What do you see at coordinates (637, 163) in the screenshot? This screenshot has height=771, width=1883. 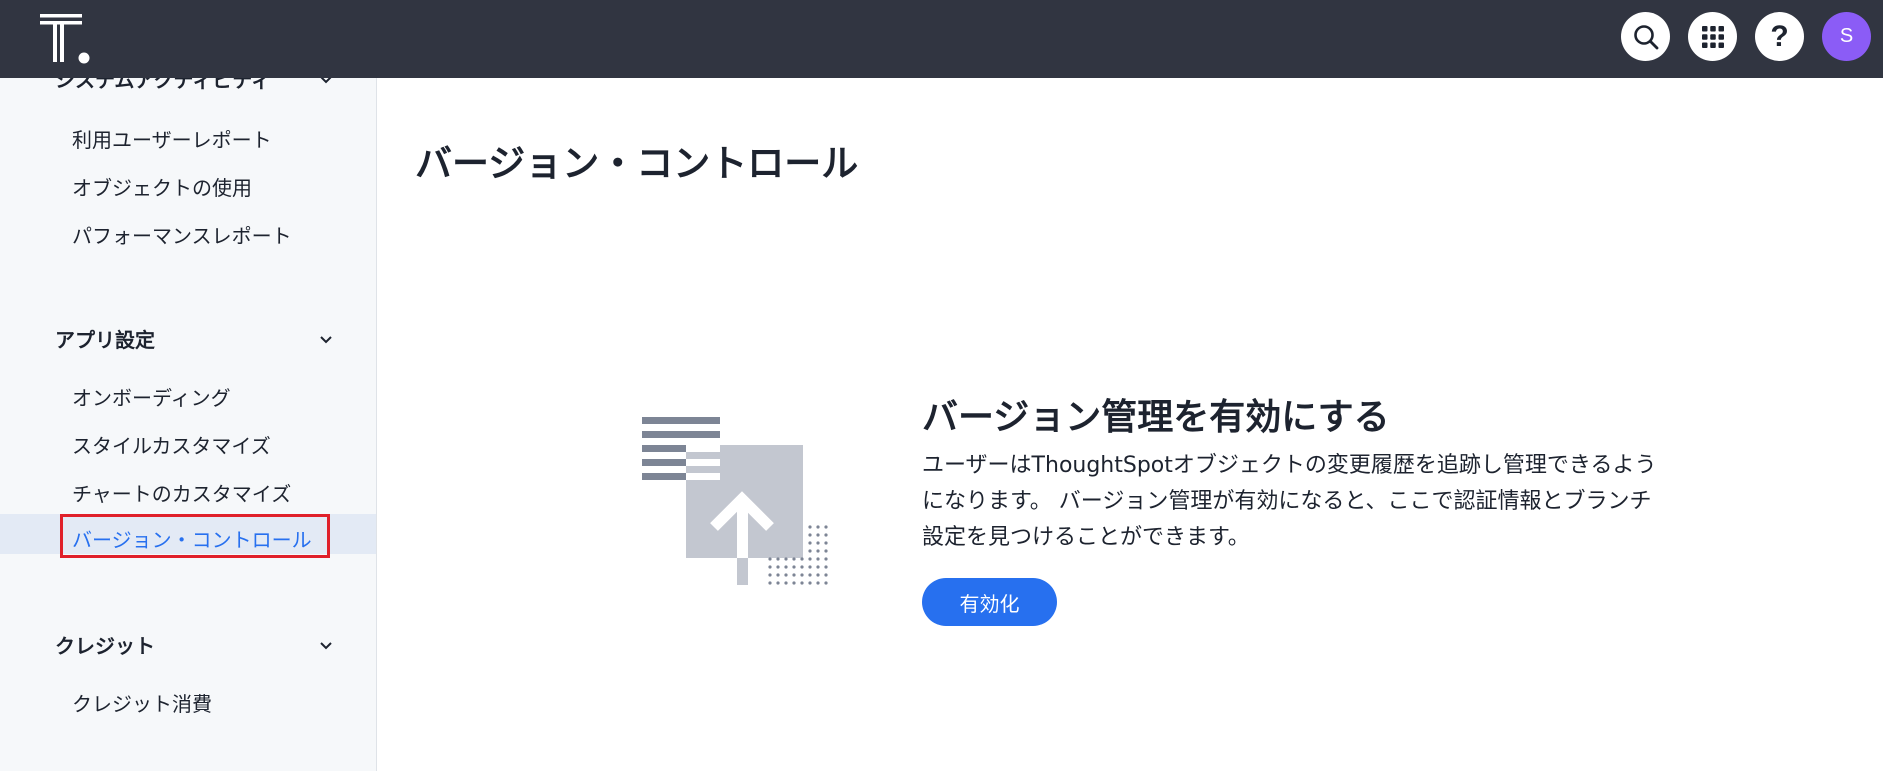 I see `page-title: バージョン・コントロール` at bounding box center [637, 163].